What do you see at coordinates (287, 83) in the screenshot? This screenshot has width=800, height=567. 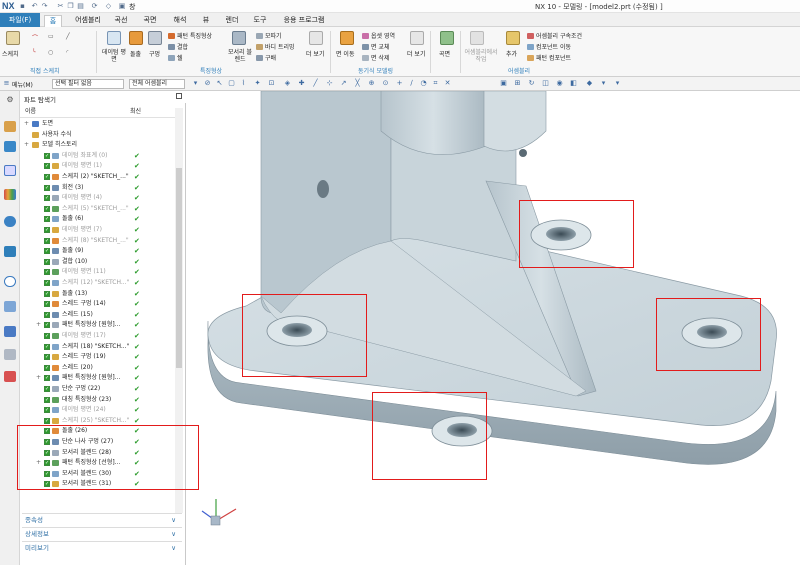 I see `view-cube-icon: ◈` at bounding box center [287, 83].